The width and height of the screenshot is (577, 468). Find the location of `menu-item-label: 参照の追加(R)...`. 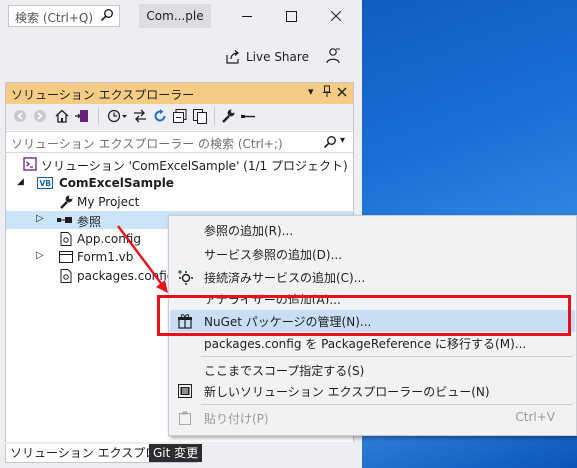

menu-item-label: 参照の追加(R)... is located at coordinates (249, 231).